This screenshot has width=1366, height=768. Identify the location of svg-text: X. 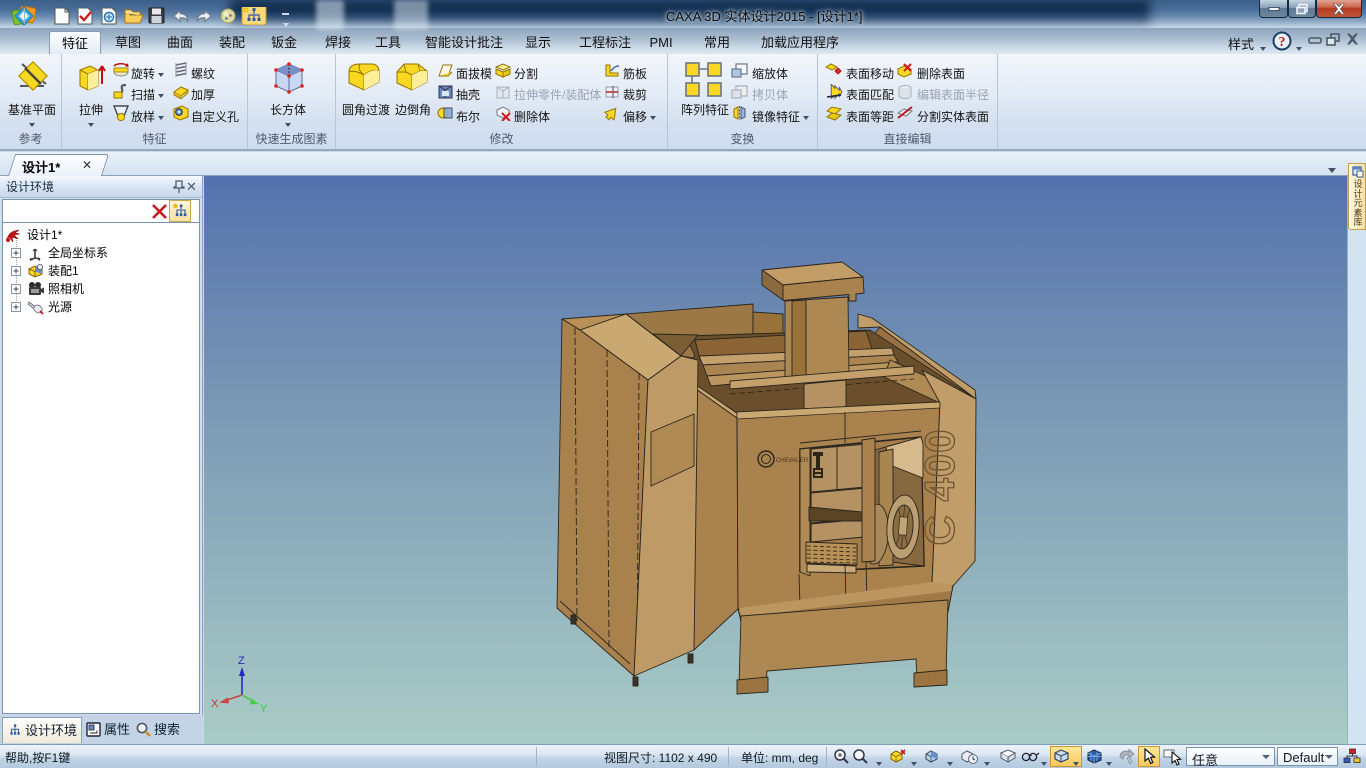
(215, 704).